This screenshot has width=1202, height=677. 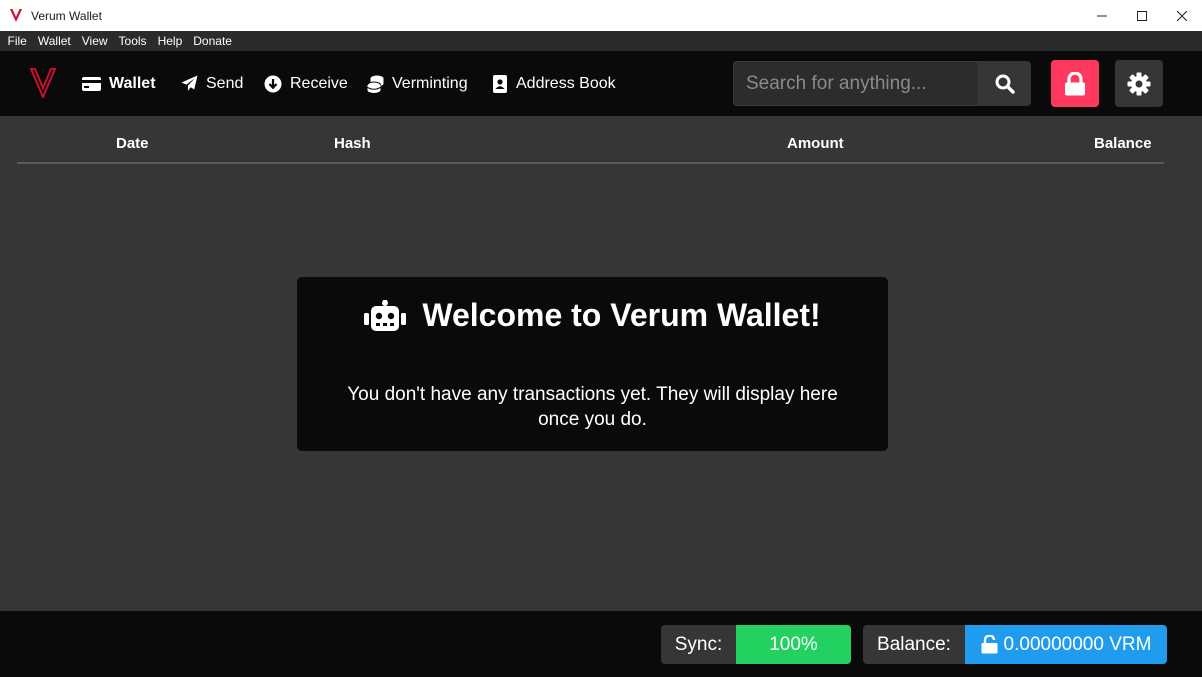 I want to click on menubar: File Wallet View Tools Help Donate, so click(x=601, y=41).